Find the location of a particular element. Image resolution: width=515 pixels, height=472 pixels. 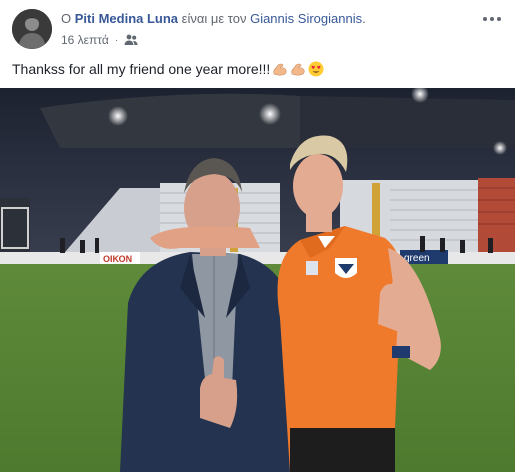

headline-prefix: Ο is located at coordinates (66, 18).